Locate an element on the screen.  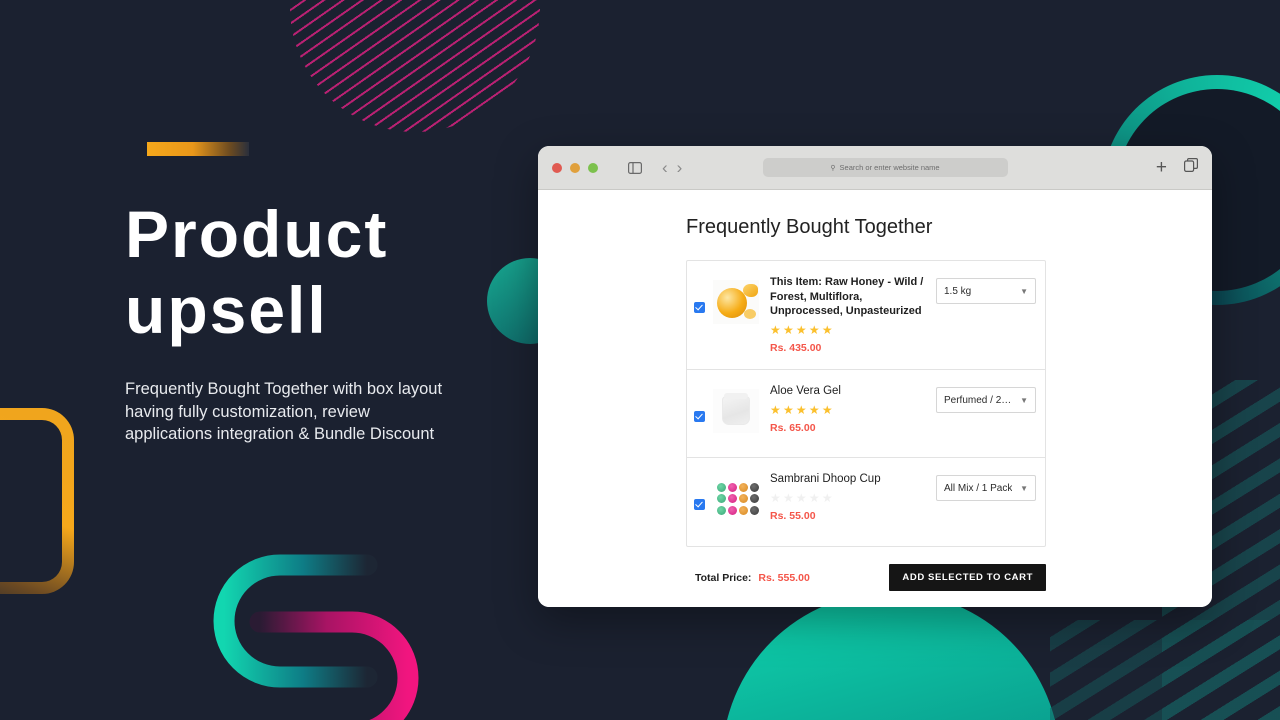
honey-jar-image is located at coordinates (736, 302).